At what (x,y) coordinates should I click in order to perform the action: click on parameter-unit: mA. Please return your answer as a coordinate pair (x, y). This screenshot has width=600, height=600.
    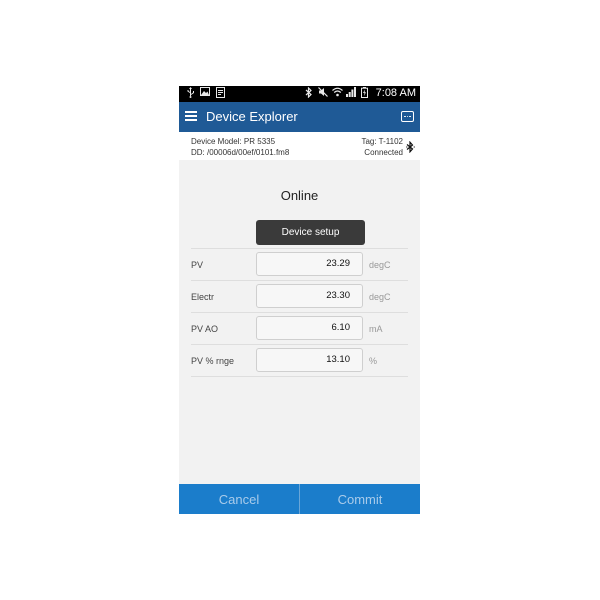
    Looking at the image, I should click on (376, 329).